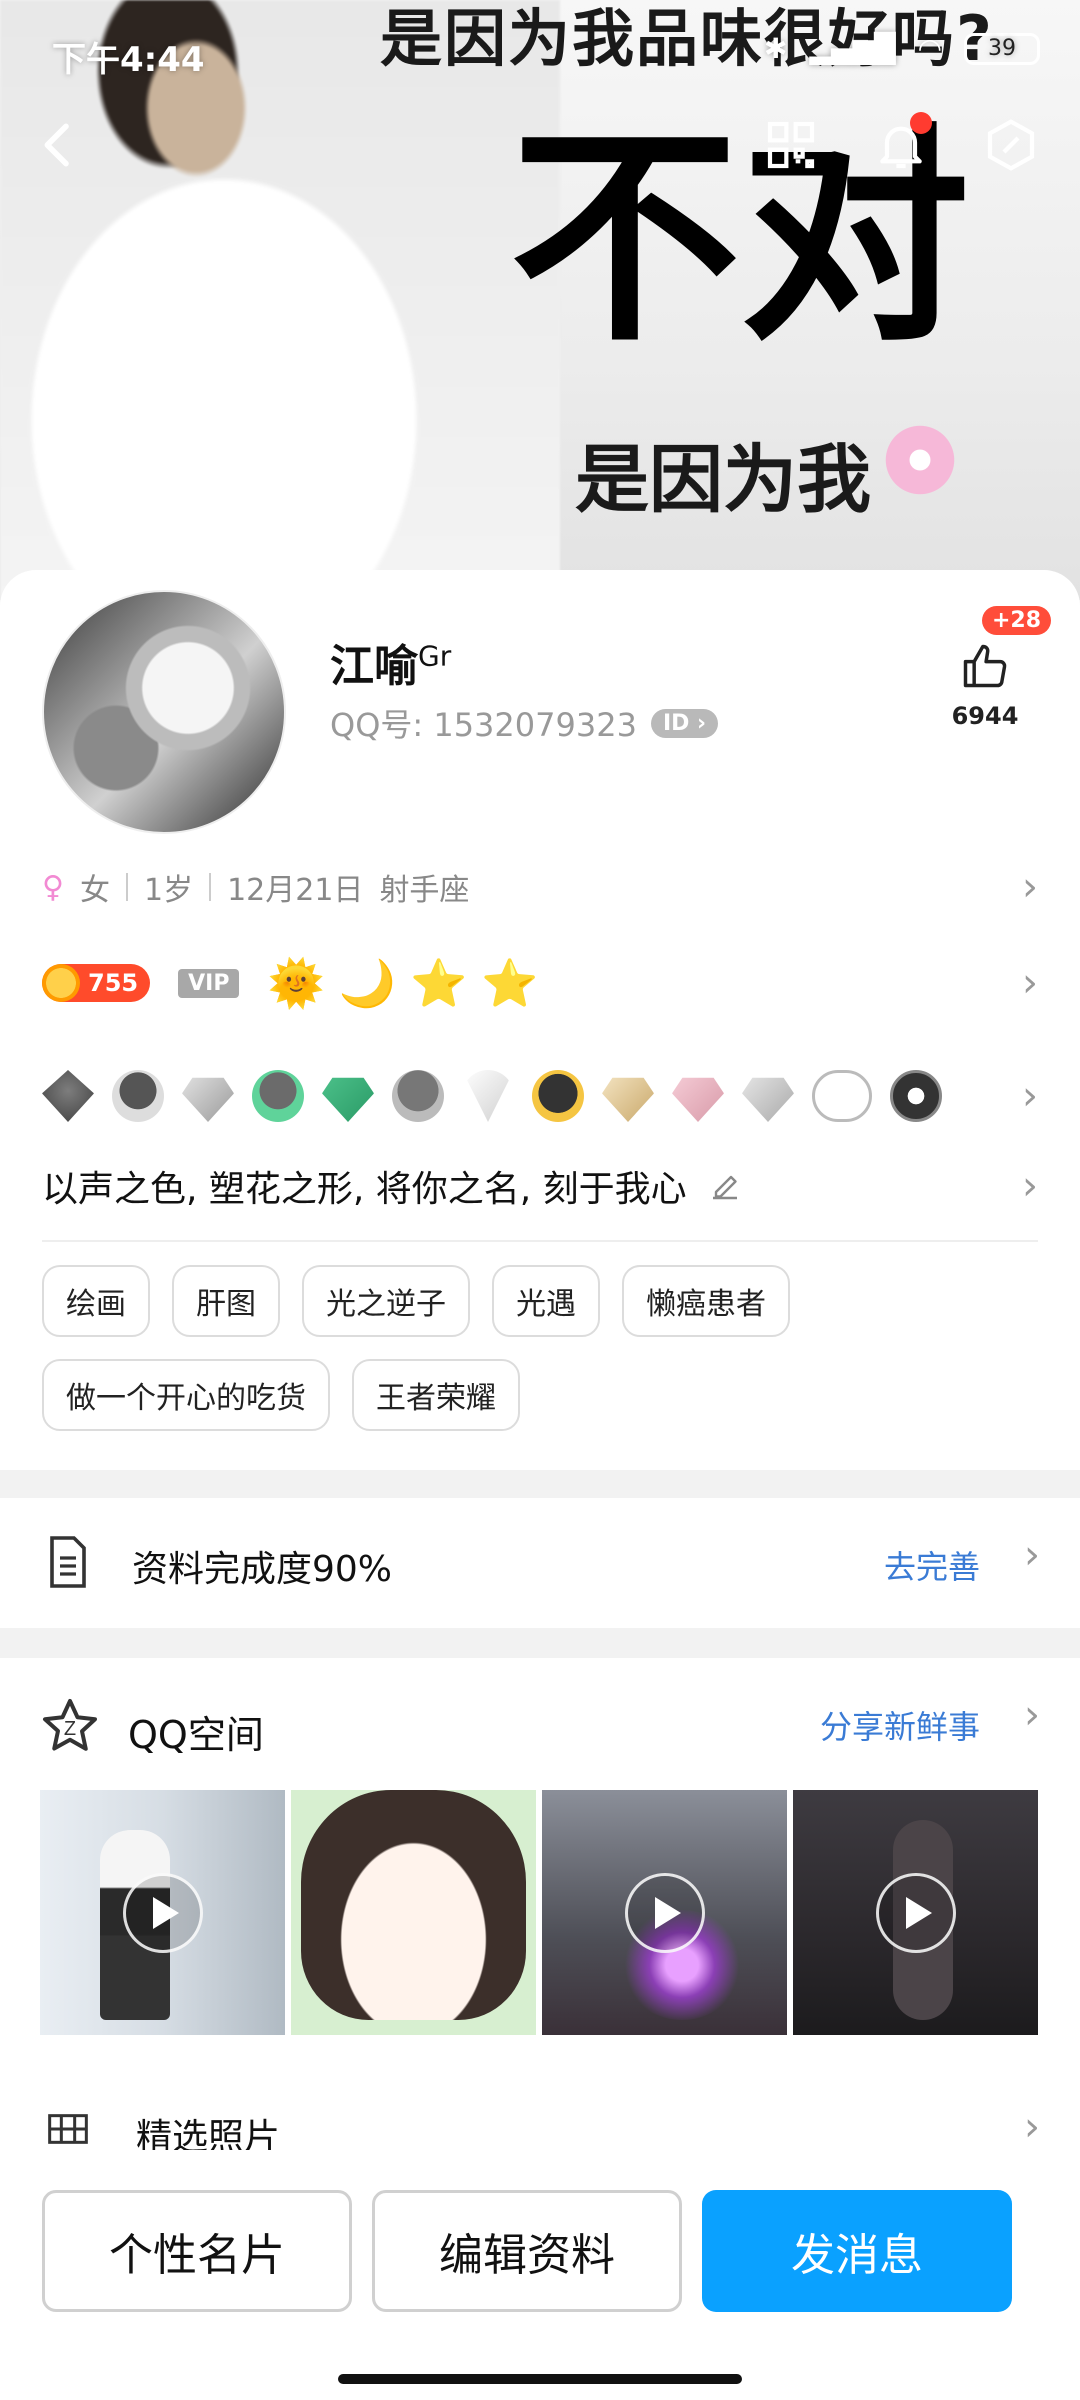  I want to click on penguin-badge-icon, so click(68, 1096).